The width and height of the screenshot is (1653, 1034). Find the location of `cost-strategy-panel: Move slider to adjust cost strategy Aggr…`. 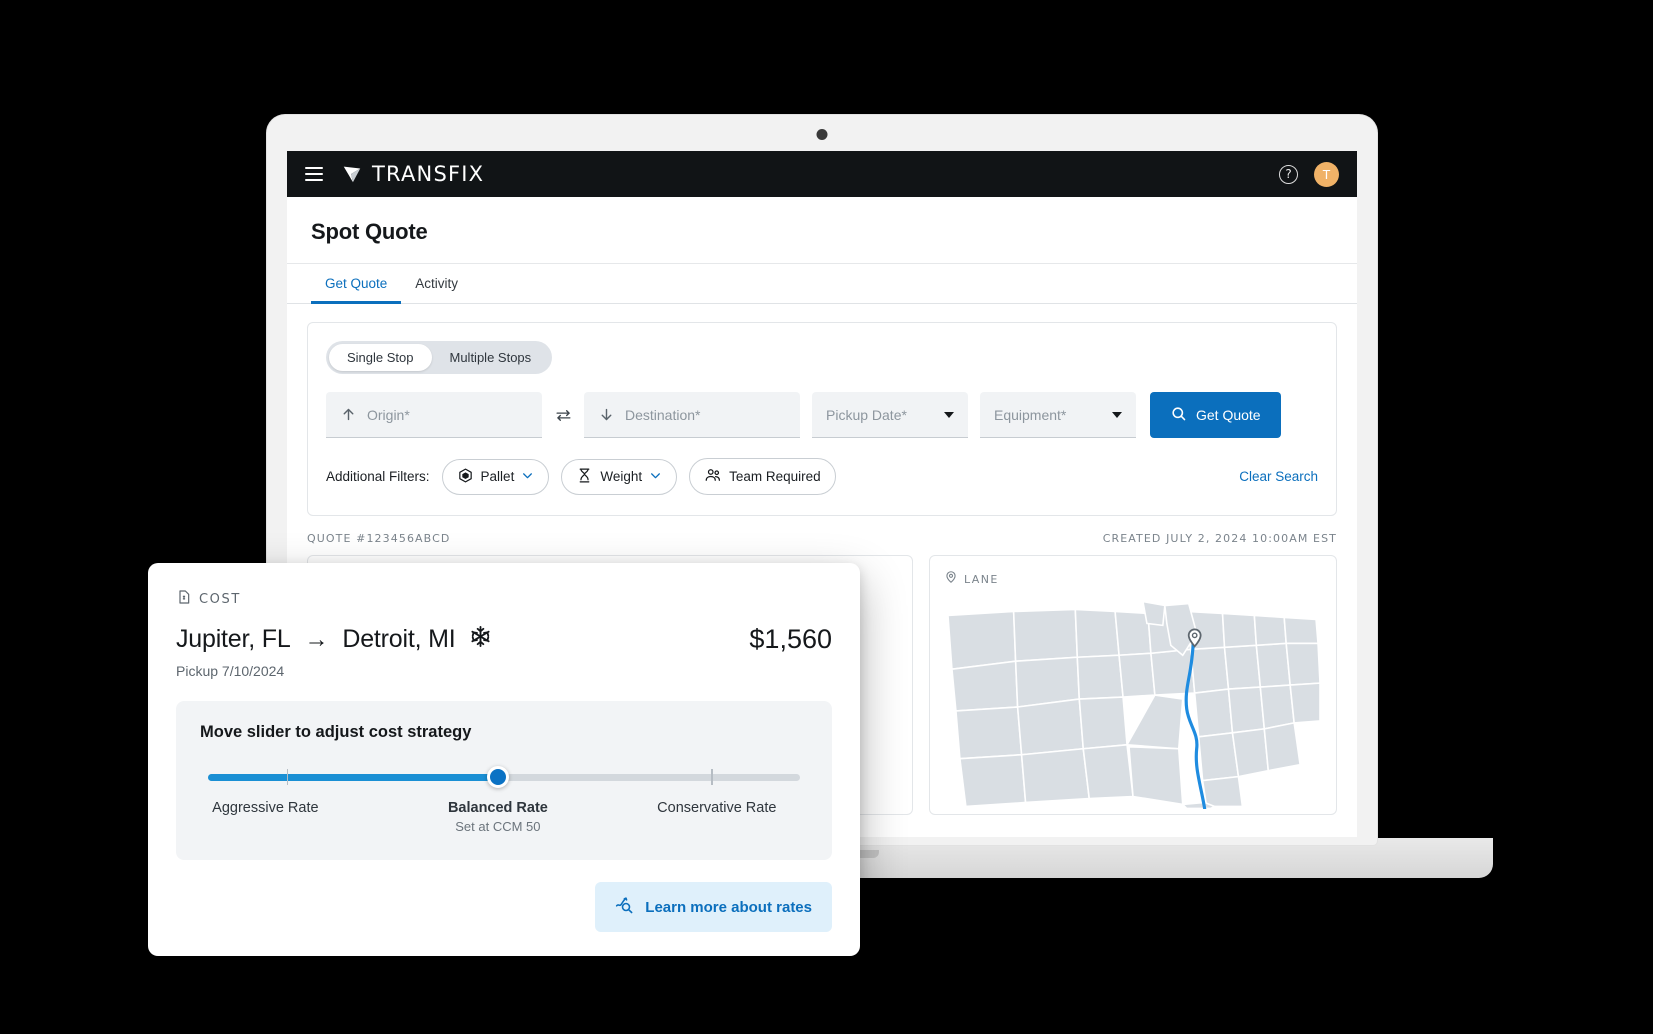

cost-strategy-panel: Move slider to adjust cost strategy Aggr… is located at coordinates (504, 780).